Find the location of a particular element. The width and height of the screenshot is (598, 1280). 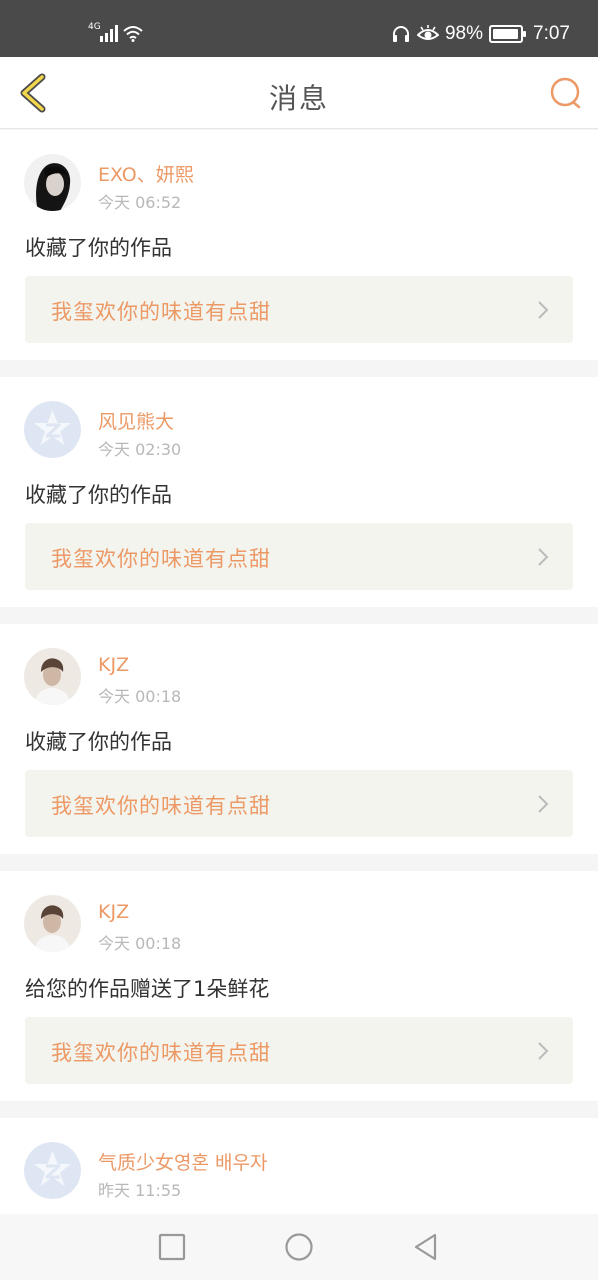

user-name: 气质少女영혼 배우자 is located at coordinates (182, 1161).